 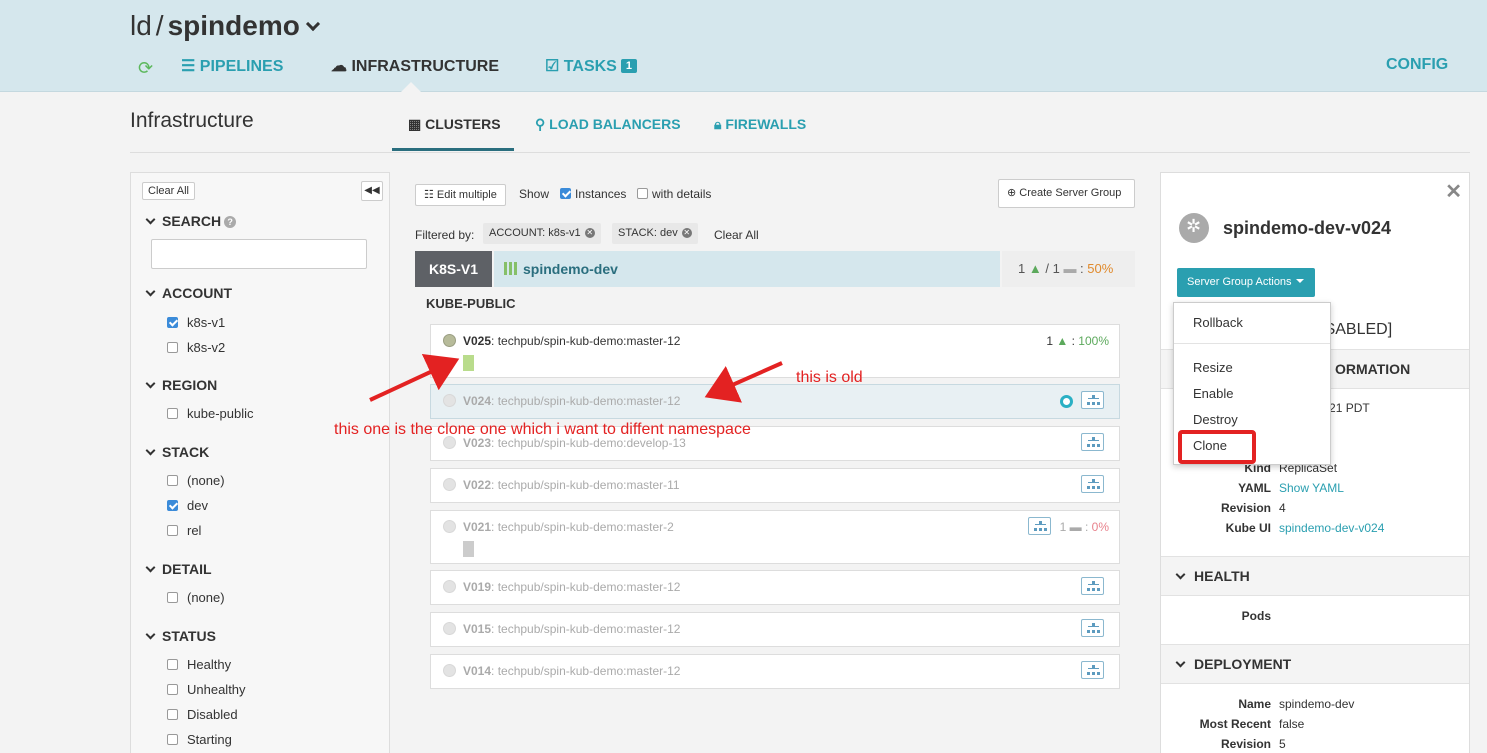 I want to click on revision-label: Revision, so click(x=1245, y=508).